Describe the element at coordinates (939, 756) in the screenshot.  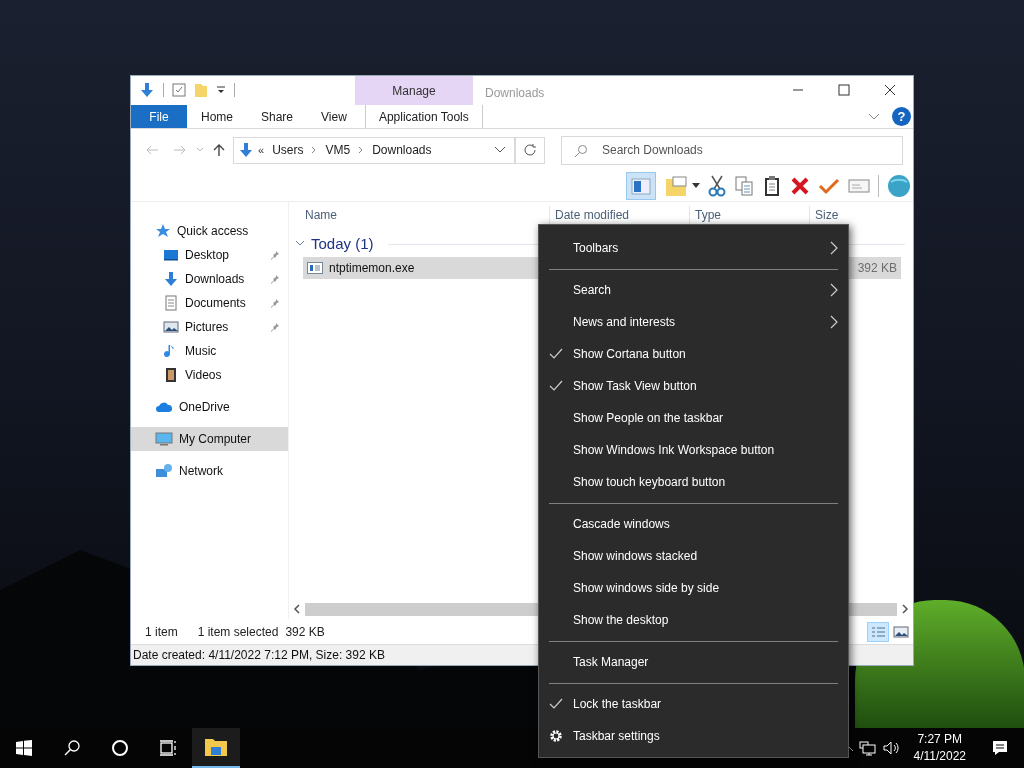
I see `clock-date: 4/11/2022` at that location.